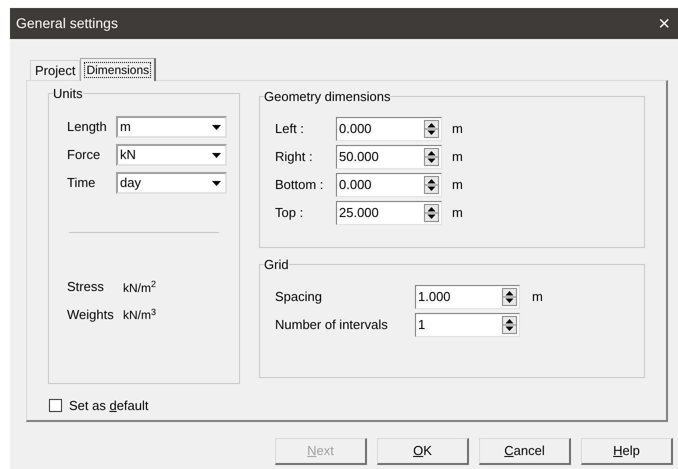 This screenshot has width=678, height=469. Describe the element at coordinates (67, 23) in the screenshot. I see `window-title: General settings` at that location.